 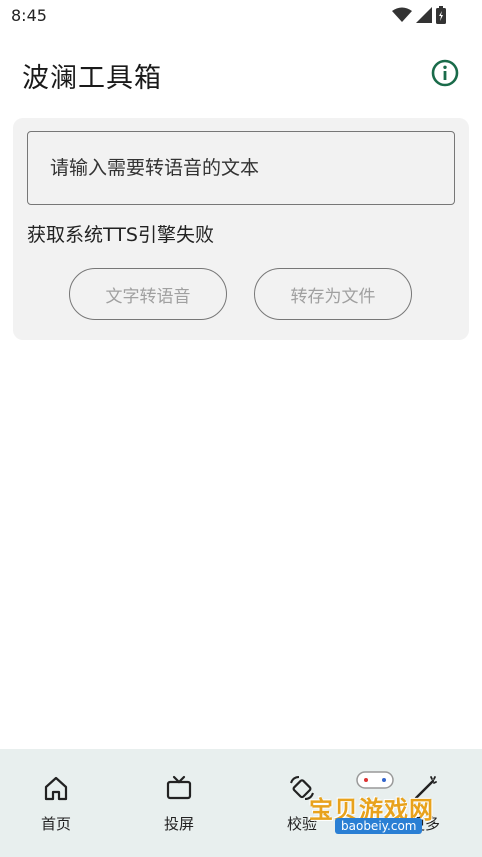 What do you see at coordinates (179, 803) in the screenshot?
I see `nav-item-cast: 投屏` at bounding box center [179, 803].